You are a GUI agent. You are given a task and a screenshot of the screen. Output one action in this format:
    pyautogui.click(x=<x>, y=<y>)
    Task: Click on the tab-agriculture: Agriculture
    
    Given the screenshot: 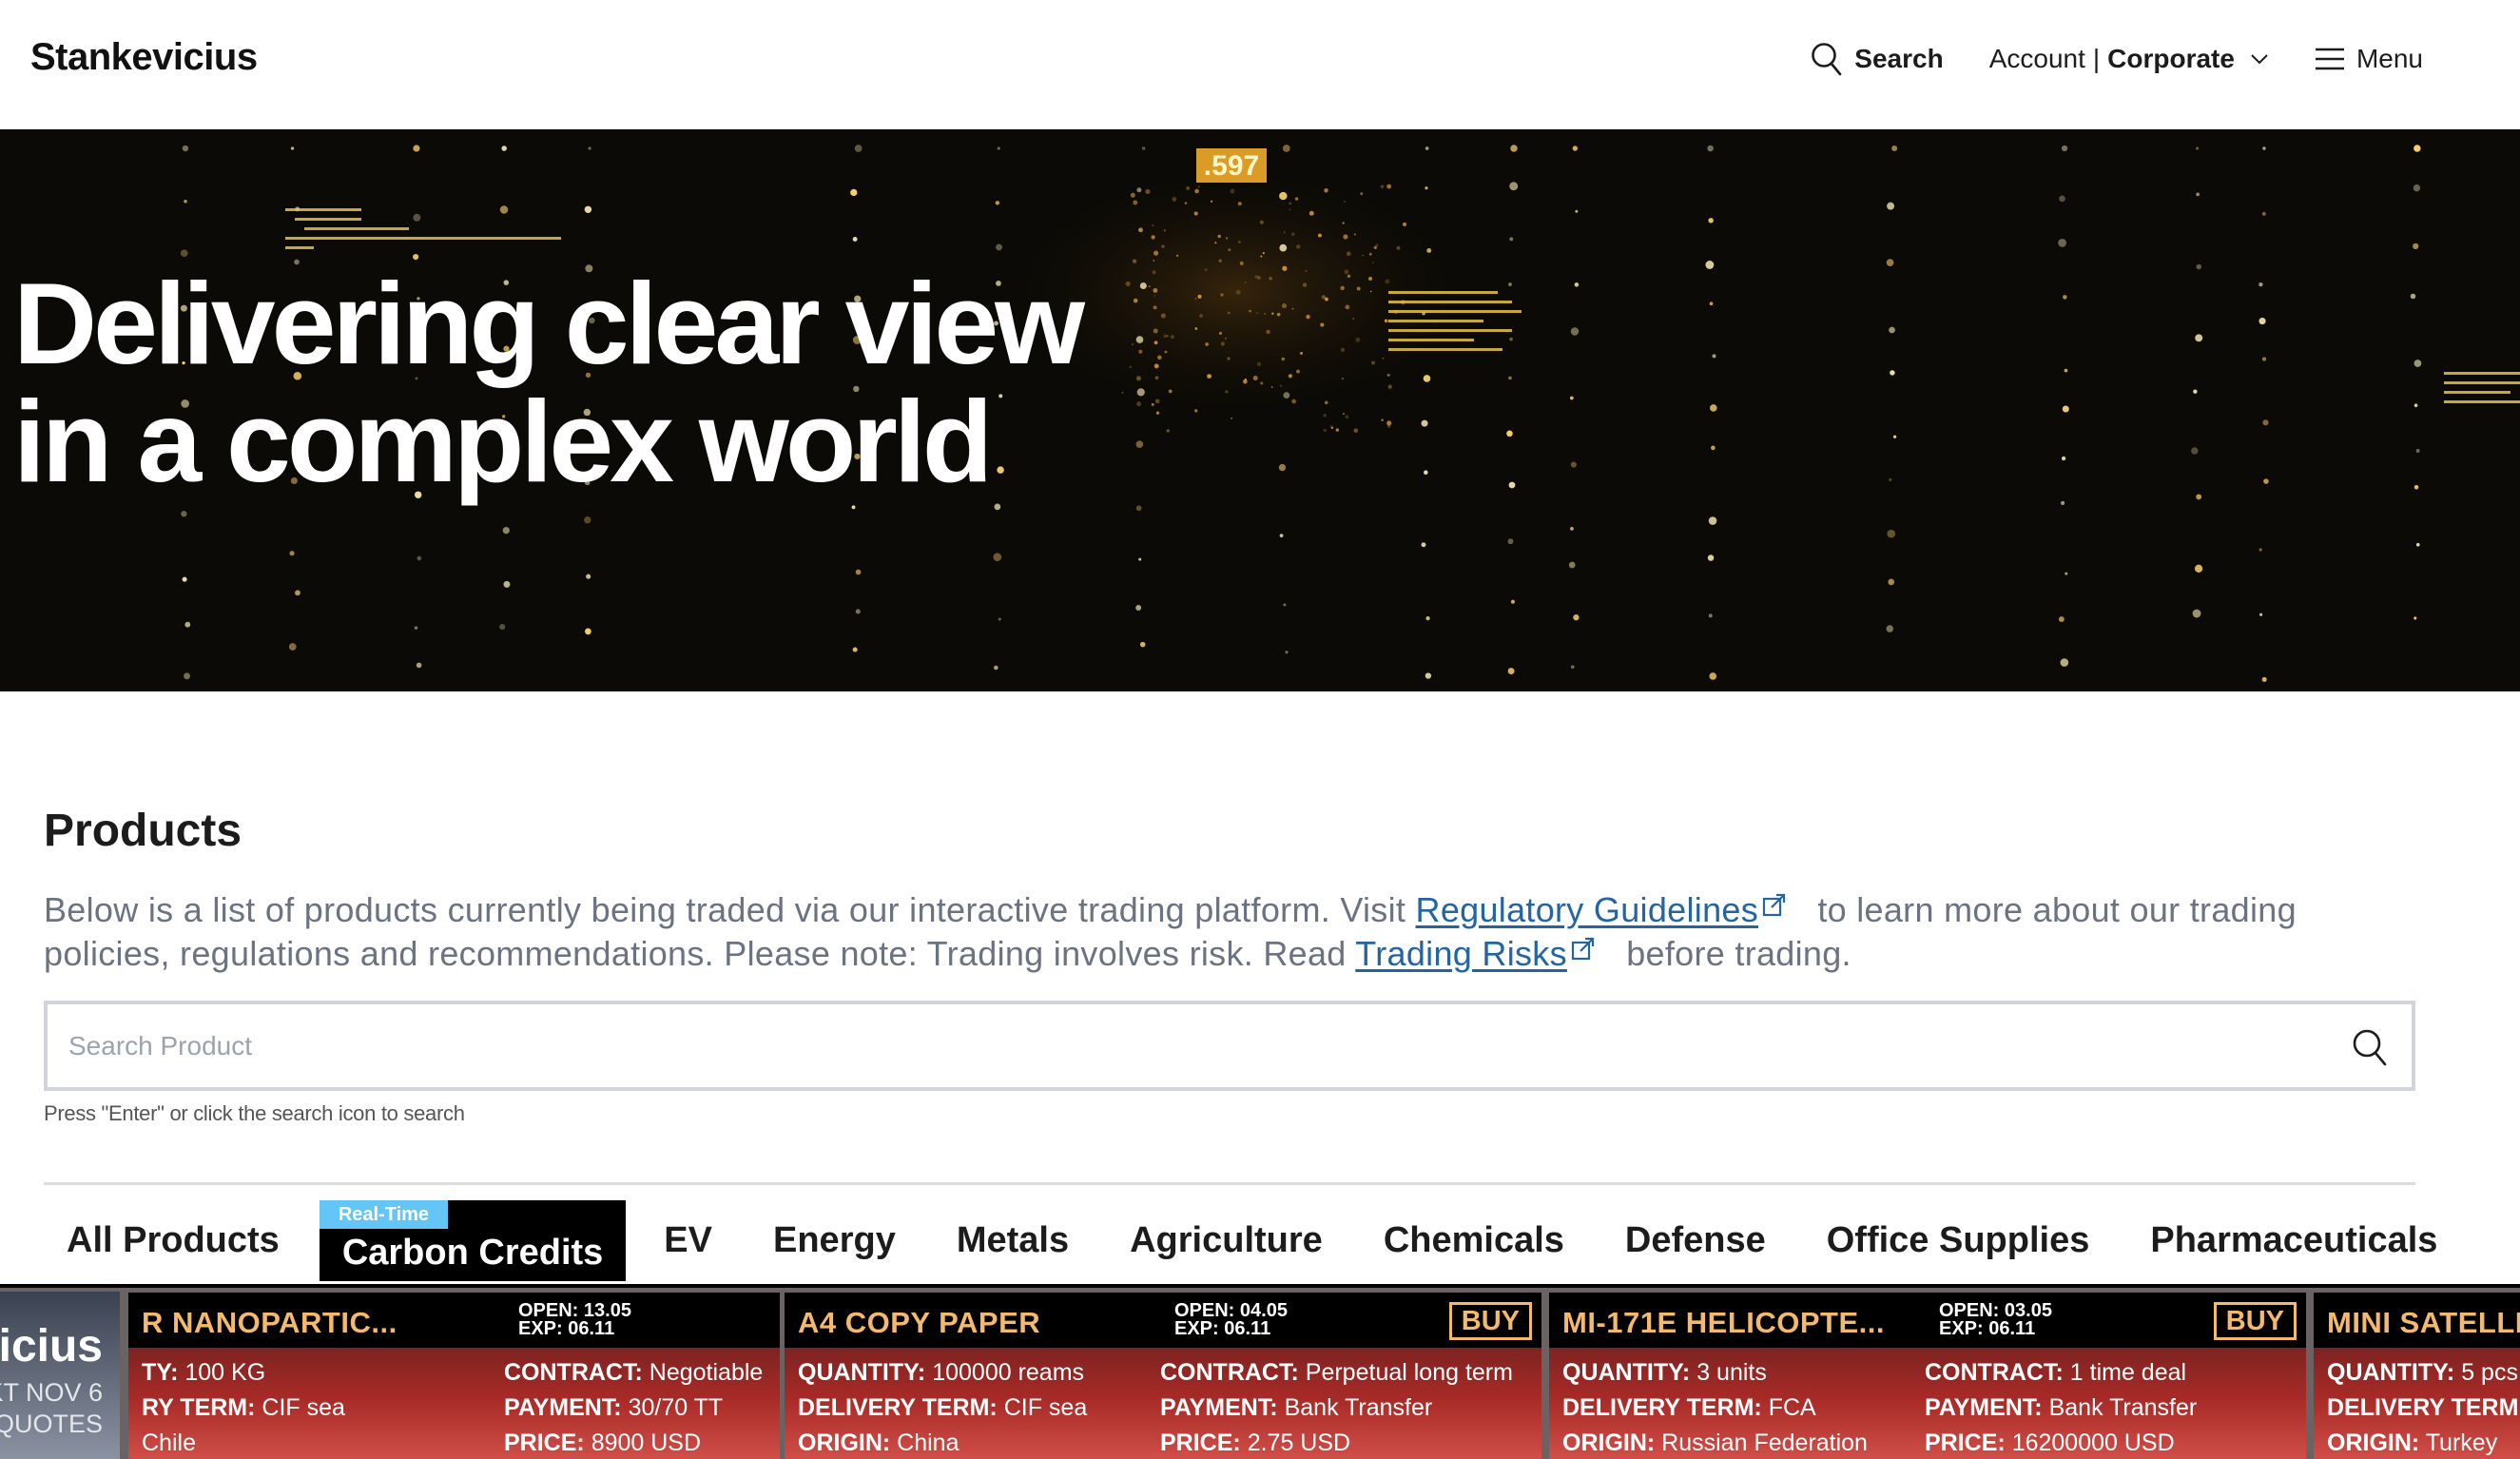 What is the action you would take?
    pyautogui.click(x=1227, y=1240)
    